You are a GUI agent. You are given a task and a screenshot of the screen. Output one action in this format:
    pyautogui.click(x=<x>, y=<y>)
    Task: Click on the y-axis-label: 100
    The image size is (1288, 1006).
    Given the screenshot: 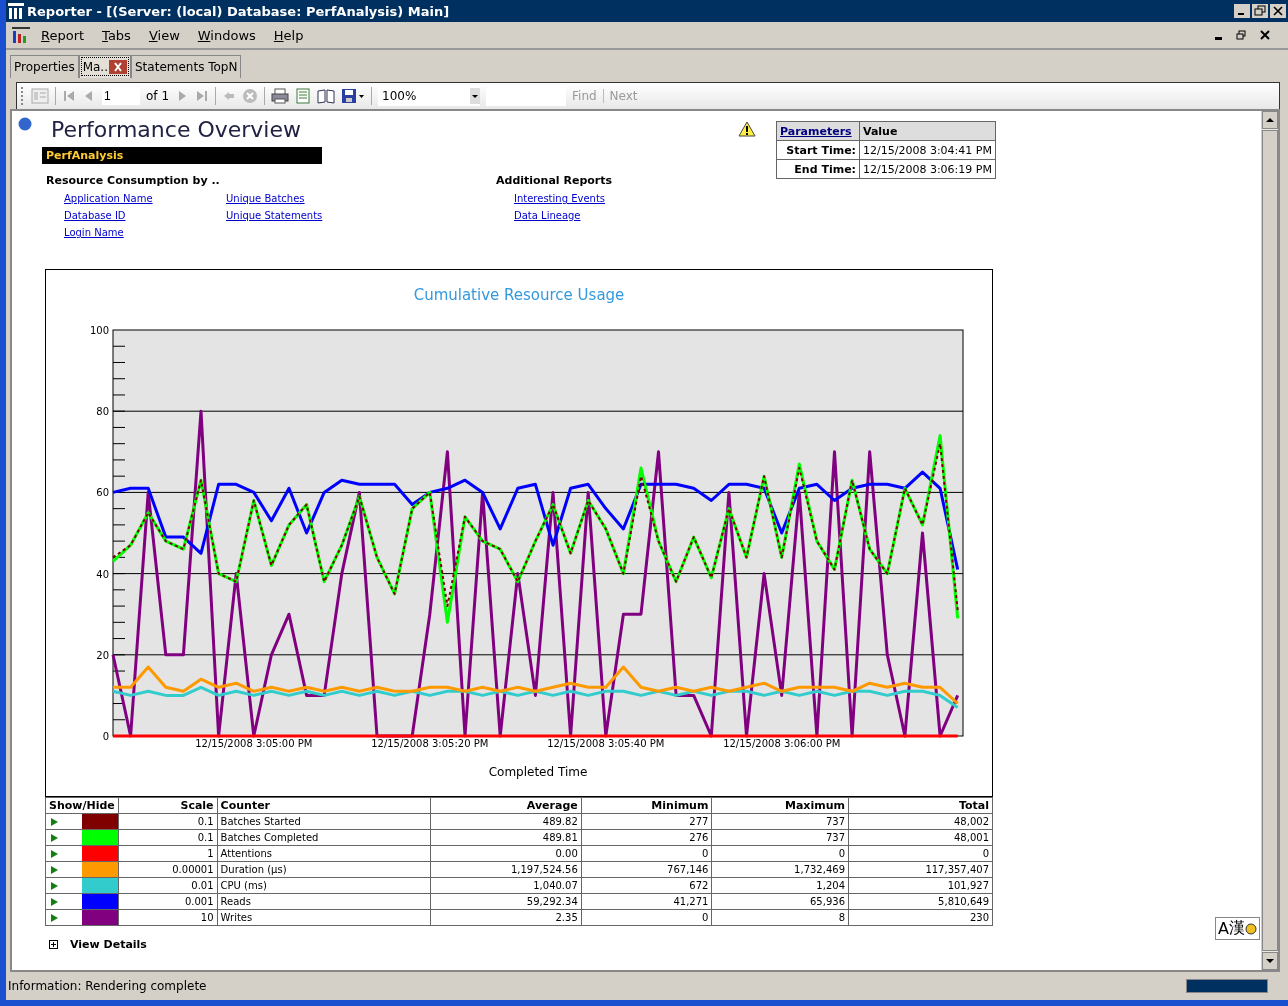 What is the action you would take?
    pyautogui.click(x=99, y=330)
    